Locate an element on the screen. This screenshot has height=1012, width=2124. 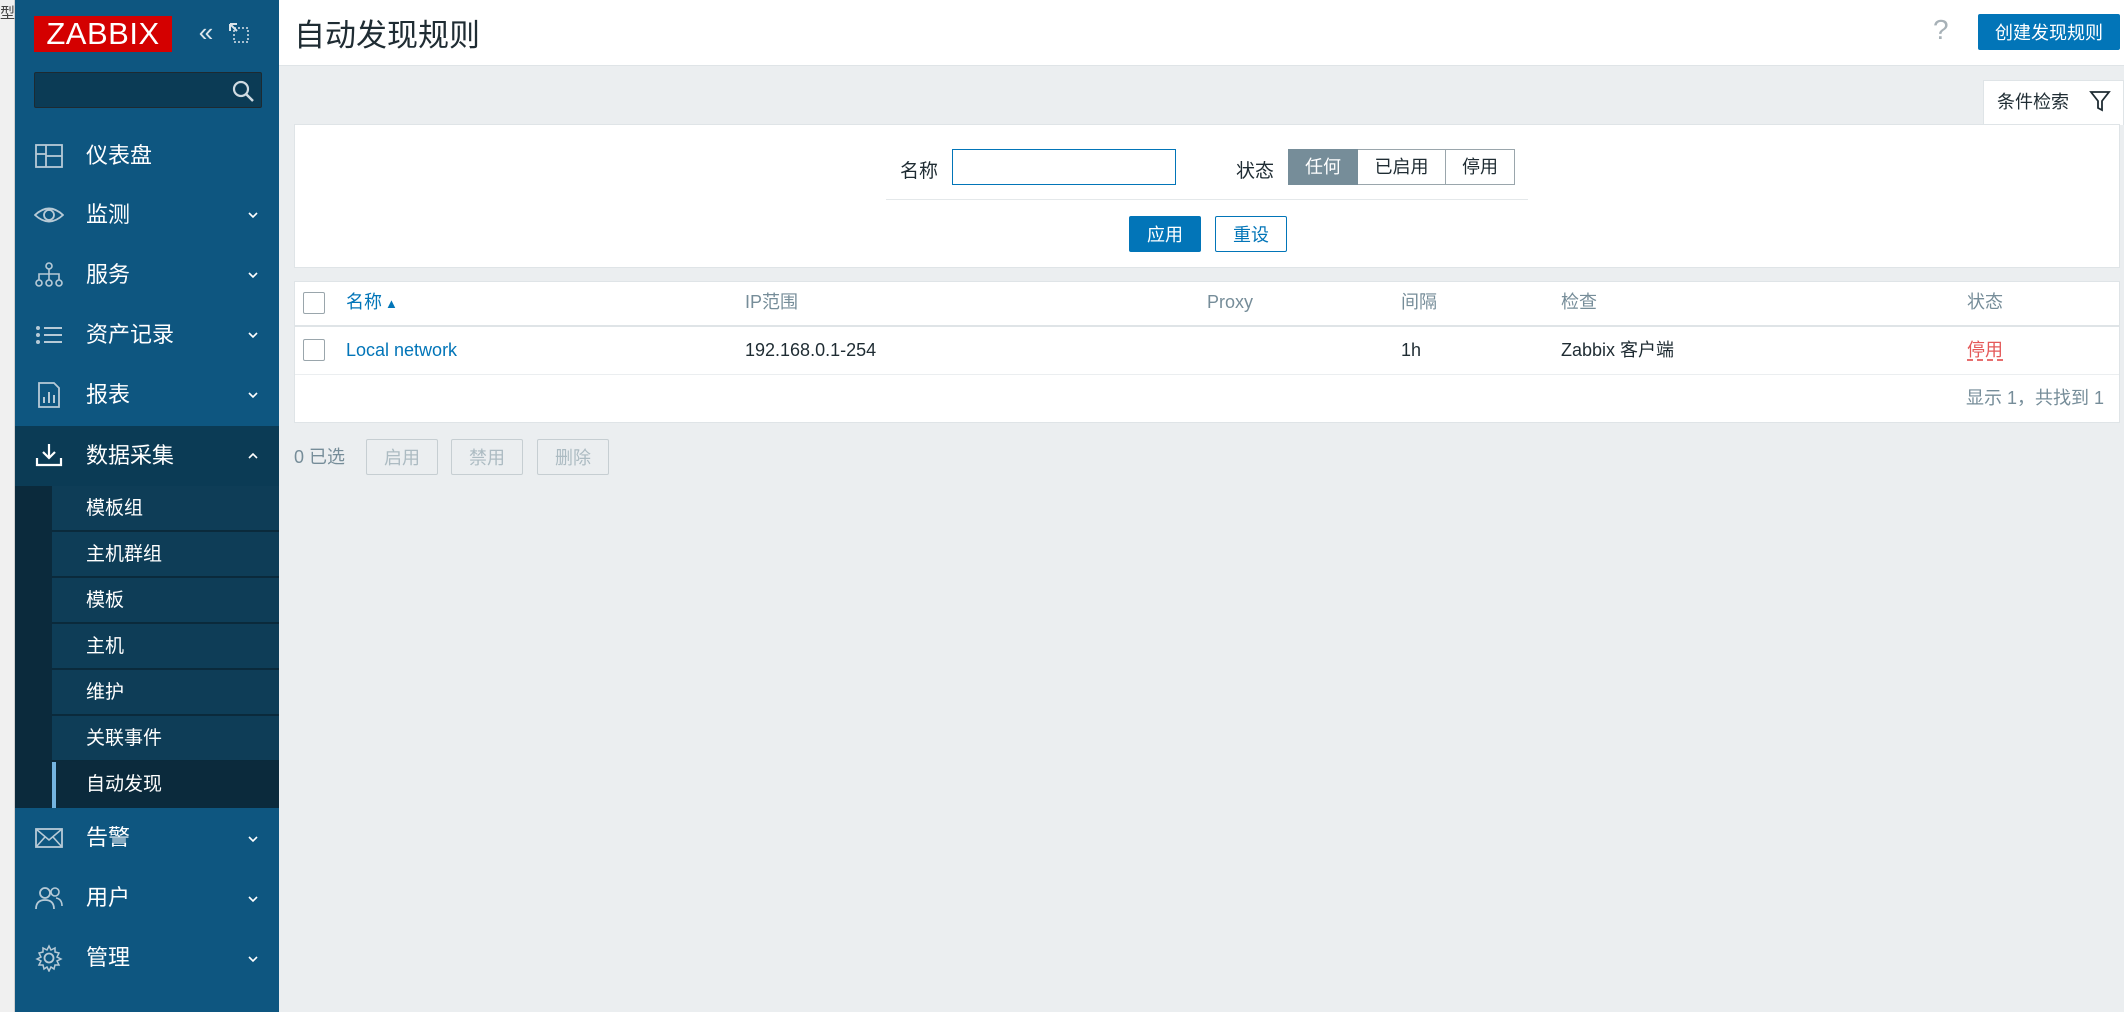
sidebar-item-users: 用户 is located at coordinates (147, 898).